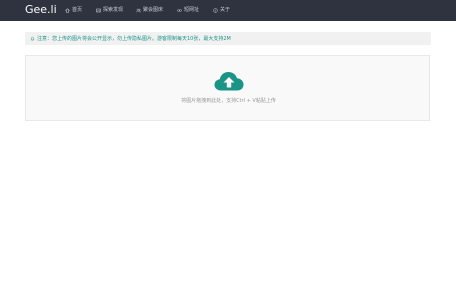 This screenshot has height=300, width=456. What do you see at coordinates (113, 10) in the screenshot?
I see `nav-item-label: 探索发现` at bounding box center [113, 10].